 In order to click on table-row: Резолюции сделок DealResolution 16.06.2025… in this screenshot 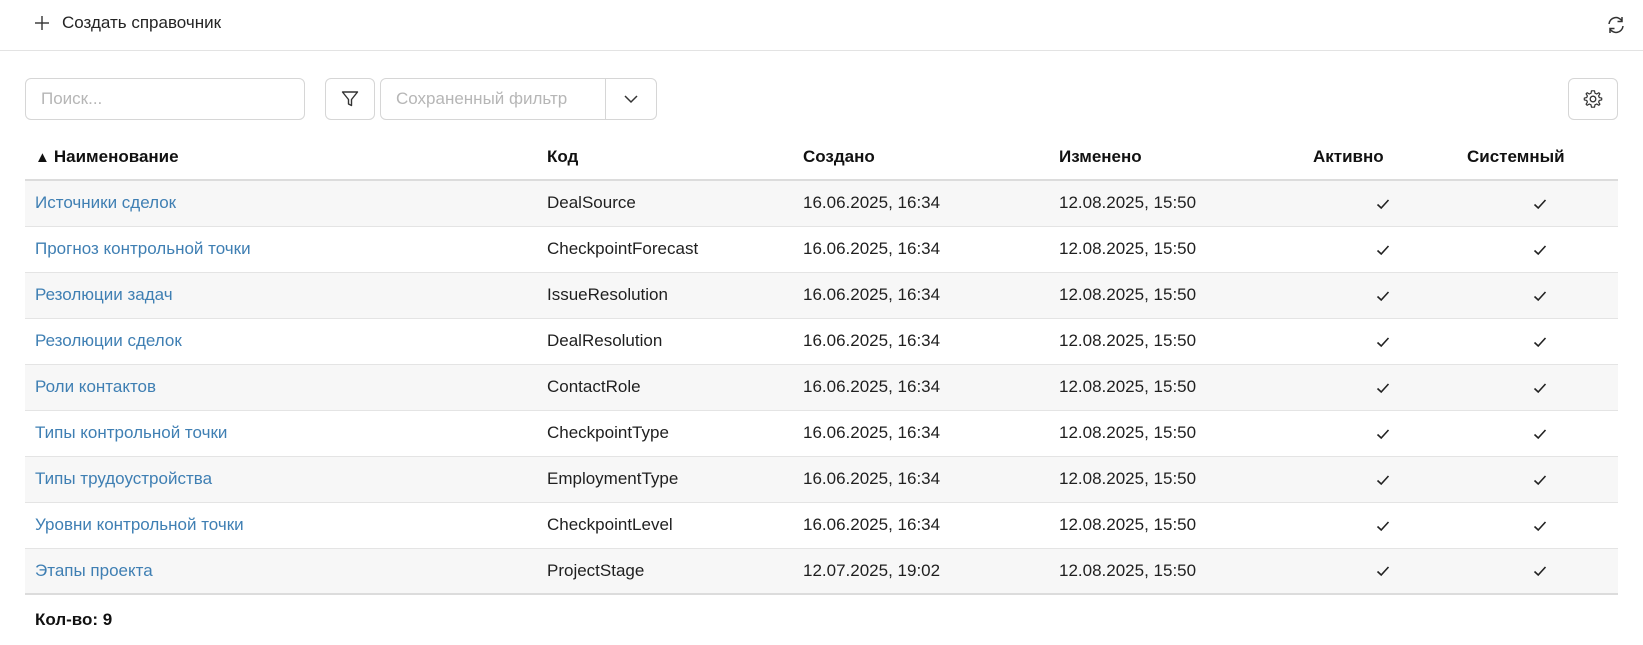, I will do `click(821, 341)`.